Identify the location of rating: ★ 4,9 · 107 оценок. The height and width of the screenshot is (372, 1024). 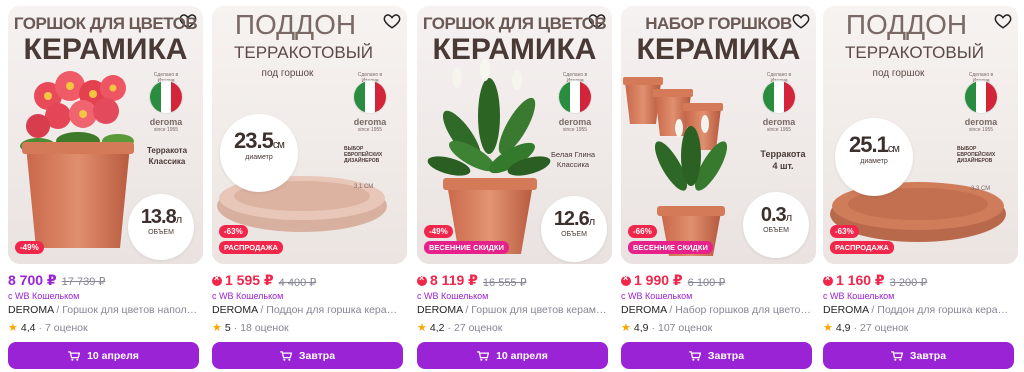
(667, 328).